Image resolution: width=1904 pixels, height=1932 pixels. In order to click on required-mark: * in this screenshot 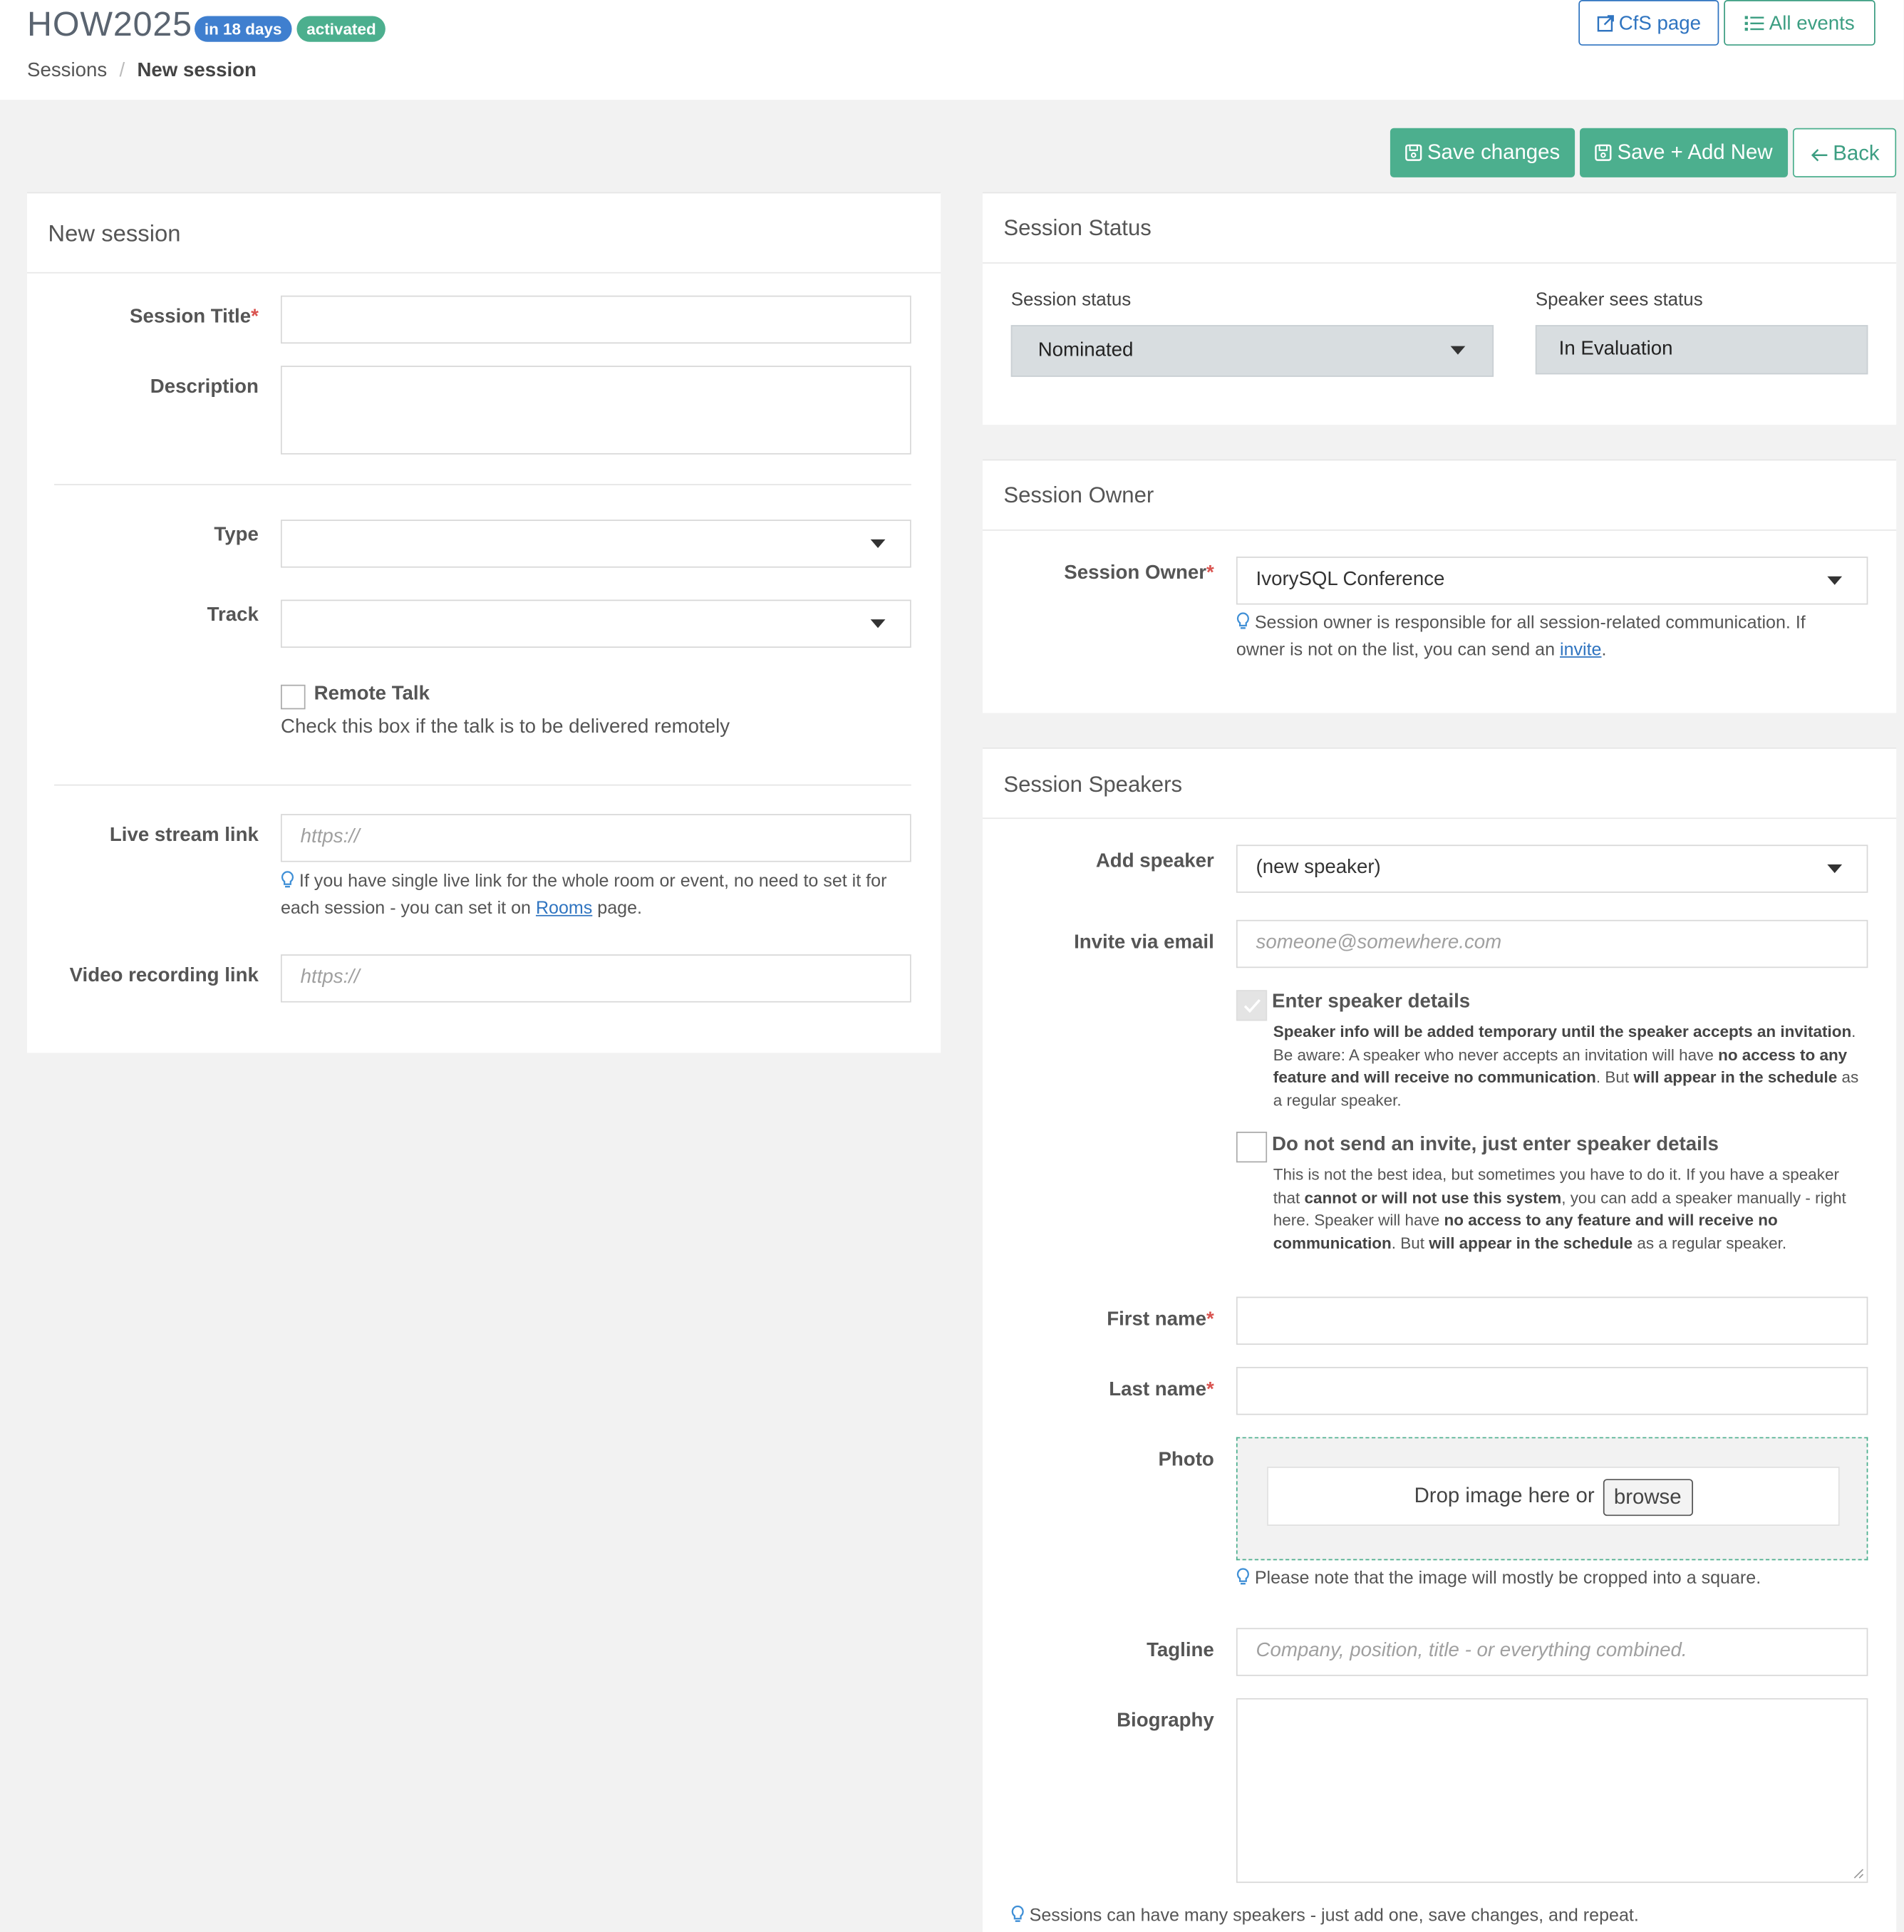, I will do `click(255, 317)`.